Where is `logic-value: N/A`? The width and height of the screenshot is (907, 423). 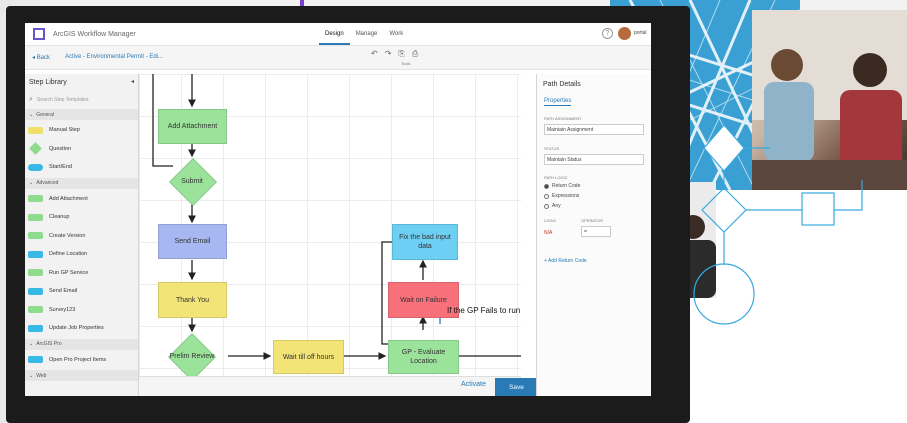 logic-value: N/A is located at coordinates (548, 233).